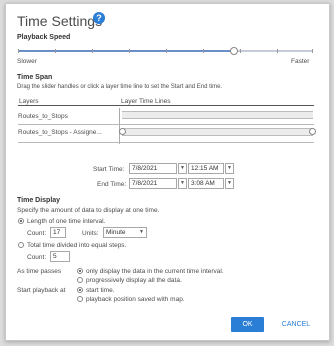 This screenshot has width=334, height=346. What do you see at coordinates (234, 51) in the screenshot?
I see `playback-speed-thumb` at bounding box center [234, 51].